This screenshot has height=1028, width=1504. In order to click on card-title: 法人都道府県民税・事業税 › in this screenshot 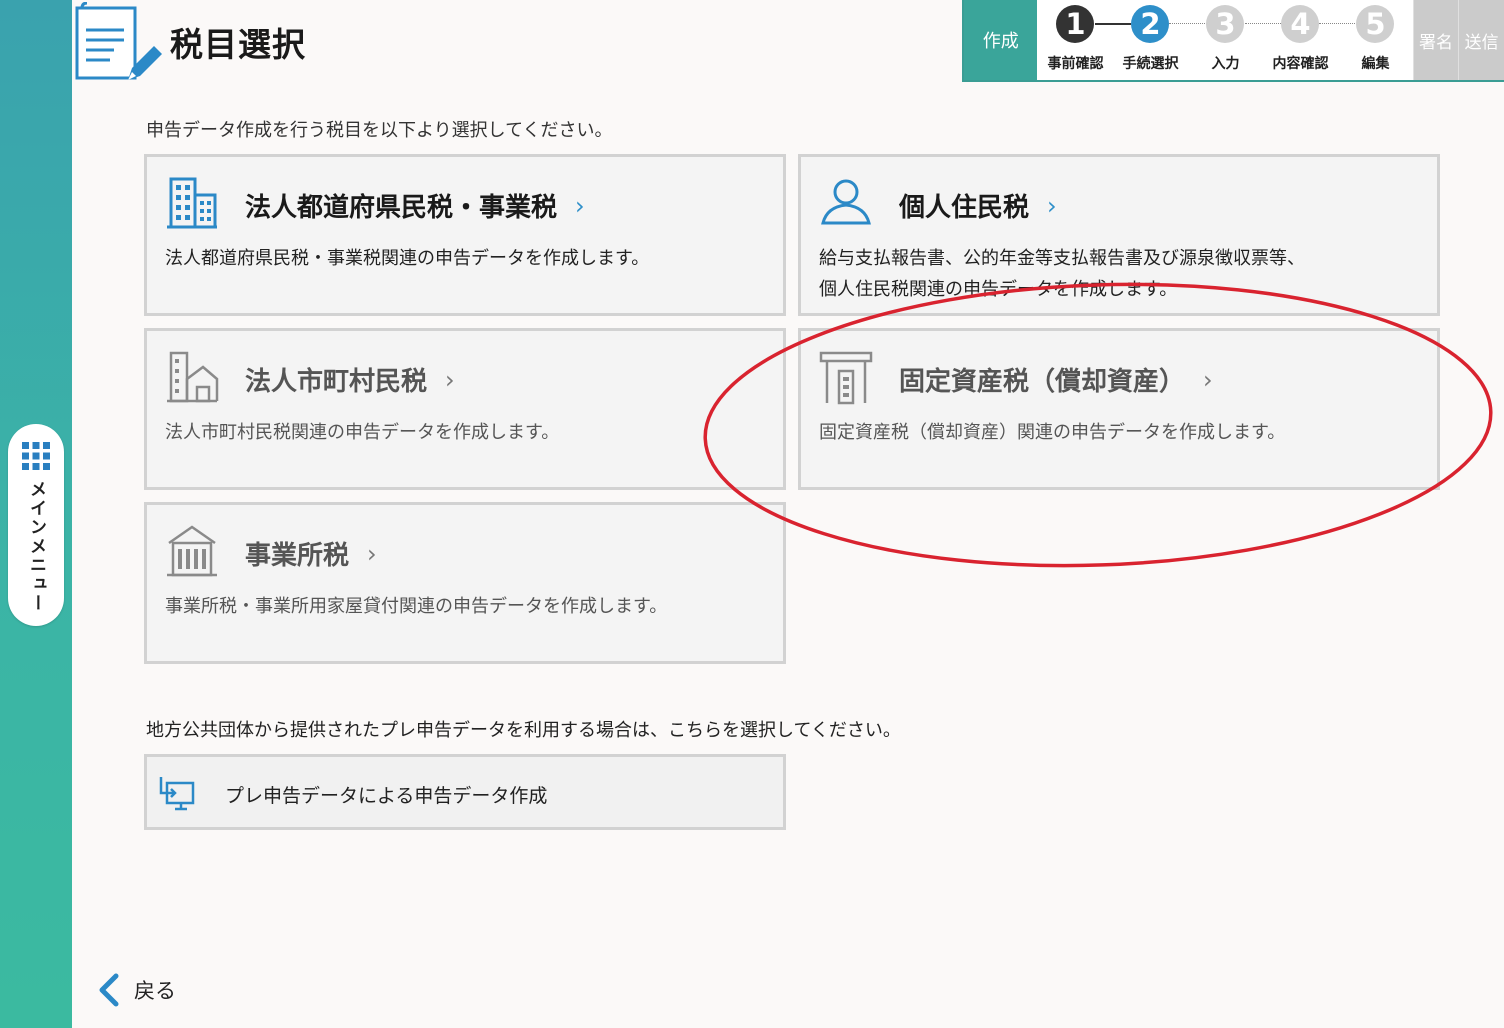, I will do `click(415, 205)`.